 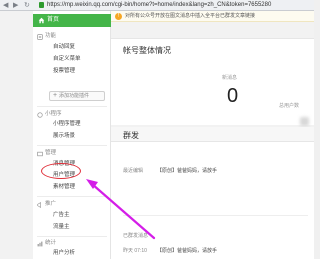 I want to click on sidebar-section-management: 管理, so click(x=51, y=153).